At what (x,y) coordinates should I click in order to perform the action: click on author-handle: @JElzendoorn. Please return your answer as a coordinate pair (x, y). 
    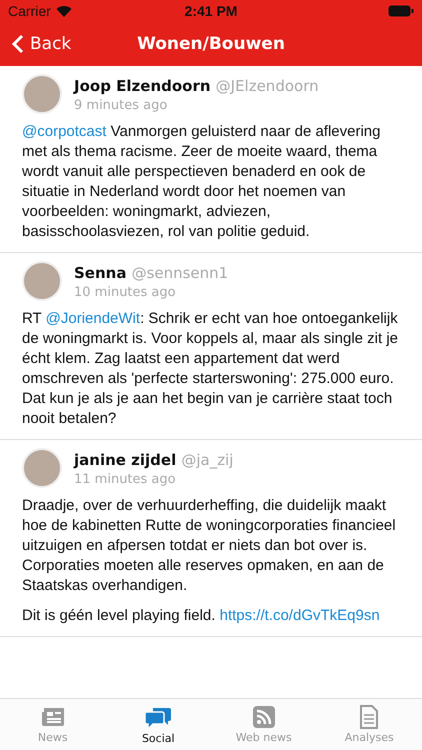
    Looking at the image, I should click on (267, 85).